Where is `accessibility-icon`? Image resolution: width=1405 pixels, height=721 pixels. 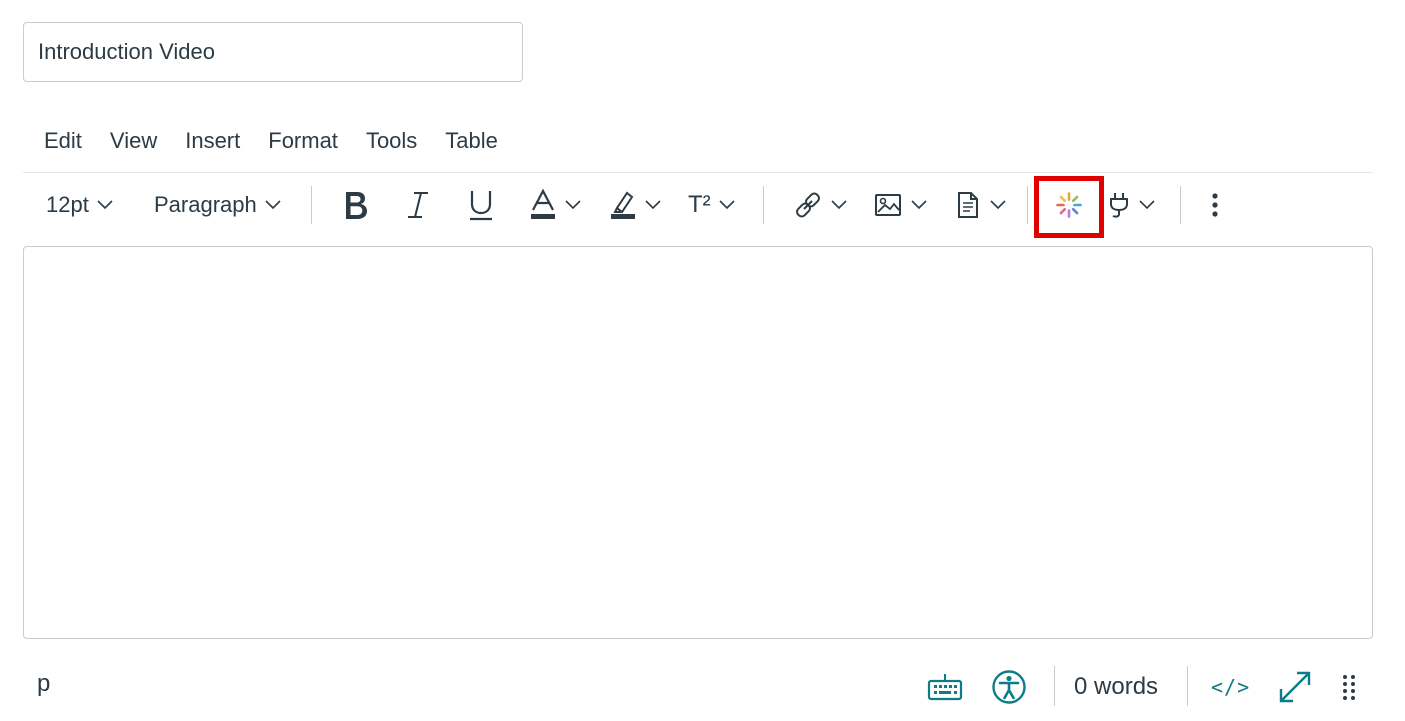
accessibility-icon is located at coordinates (1009, 687).